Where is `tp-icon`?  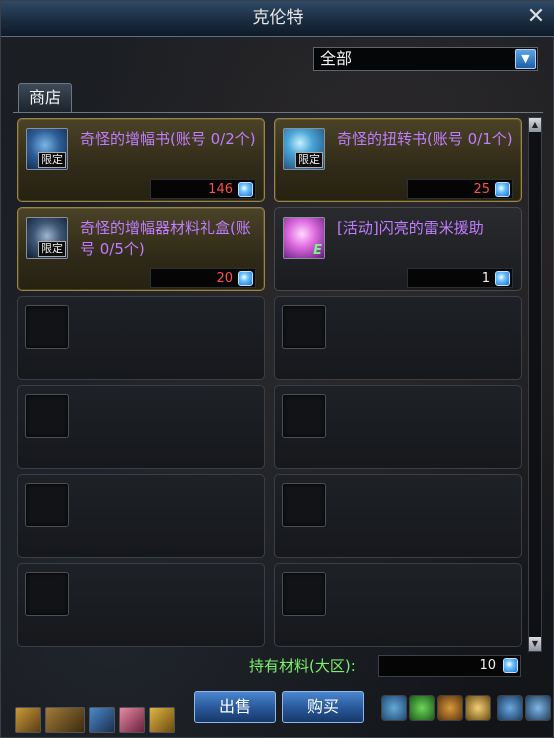
tp-icon is located at coordinates (394, 708).